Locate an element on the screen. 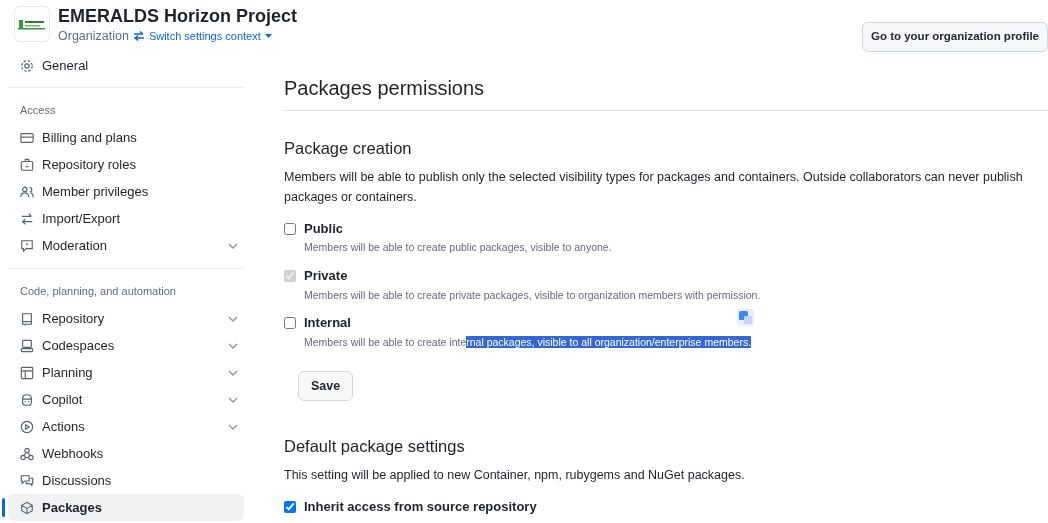 Image resolution: width=1048 pixels, height=523 pixels. organization-logo is located at coordinates (32, 24).